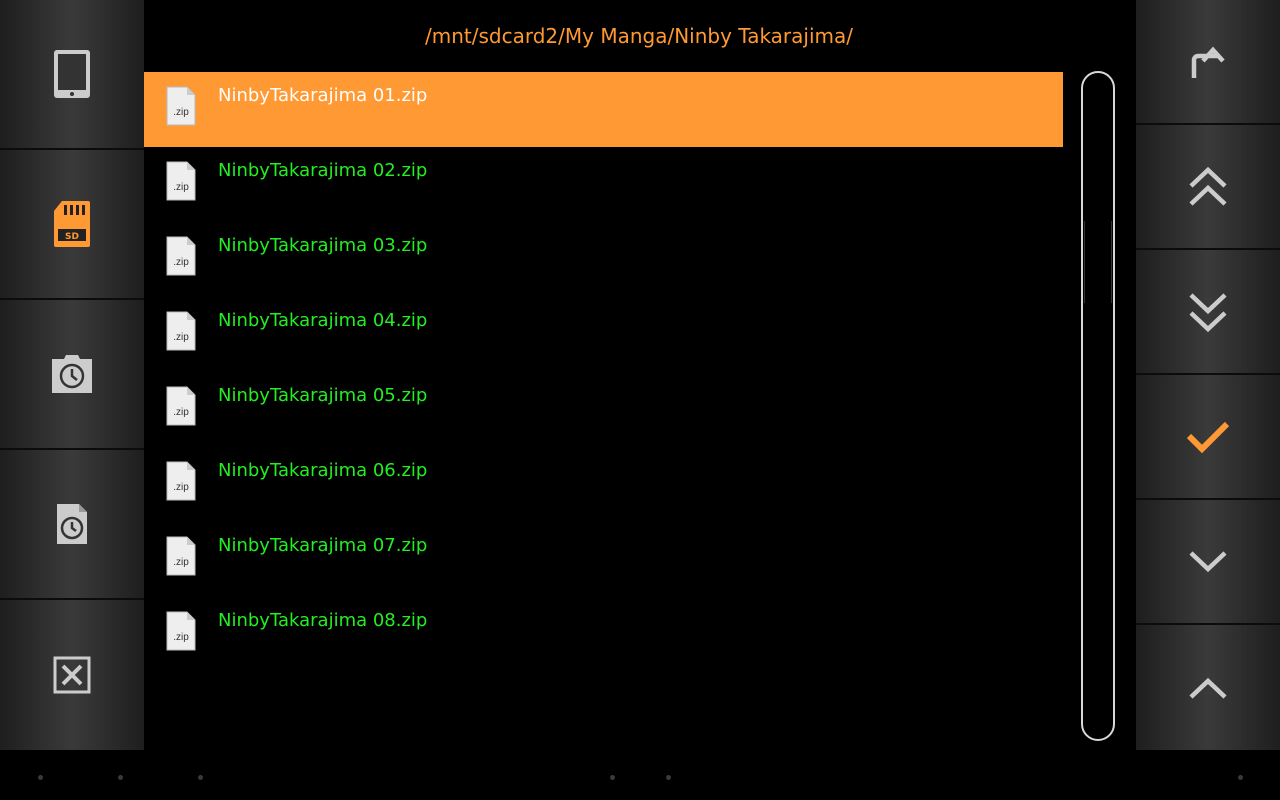 The width and height of the screenshot is (1280, 800). I want to click on file-name: NinbyTakarajima 01.zip, so click(323, 95).